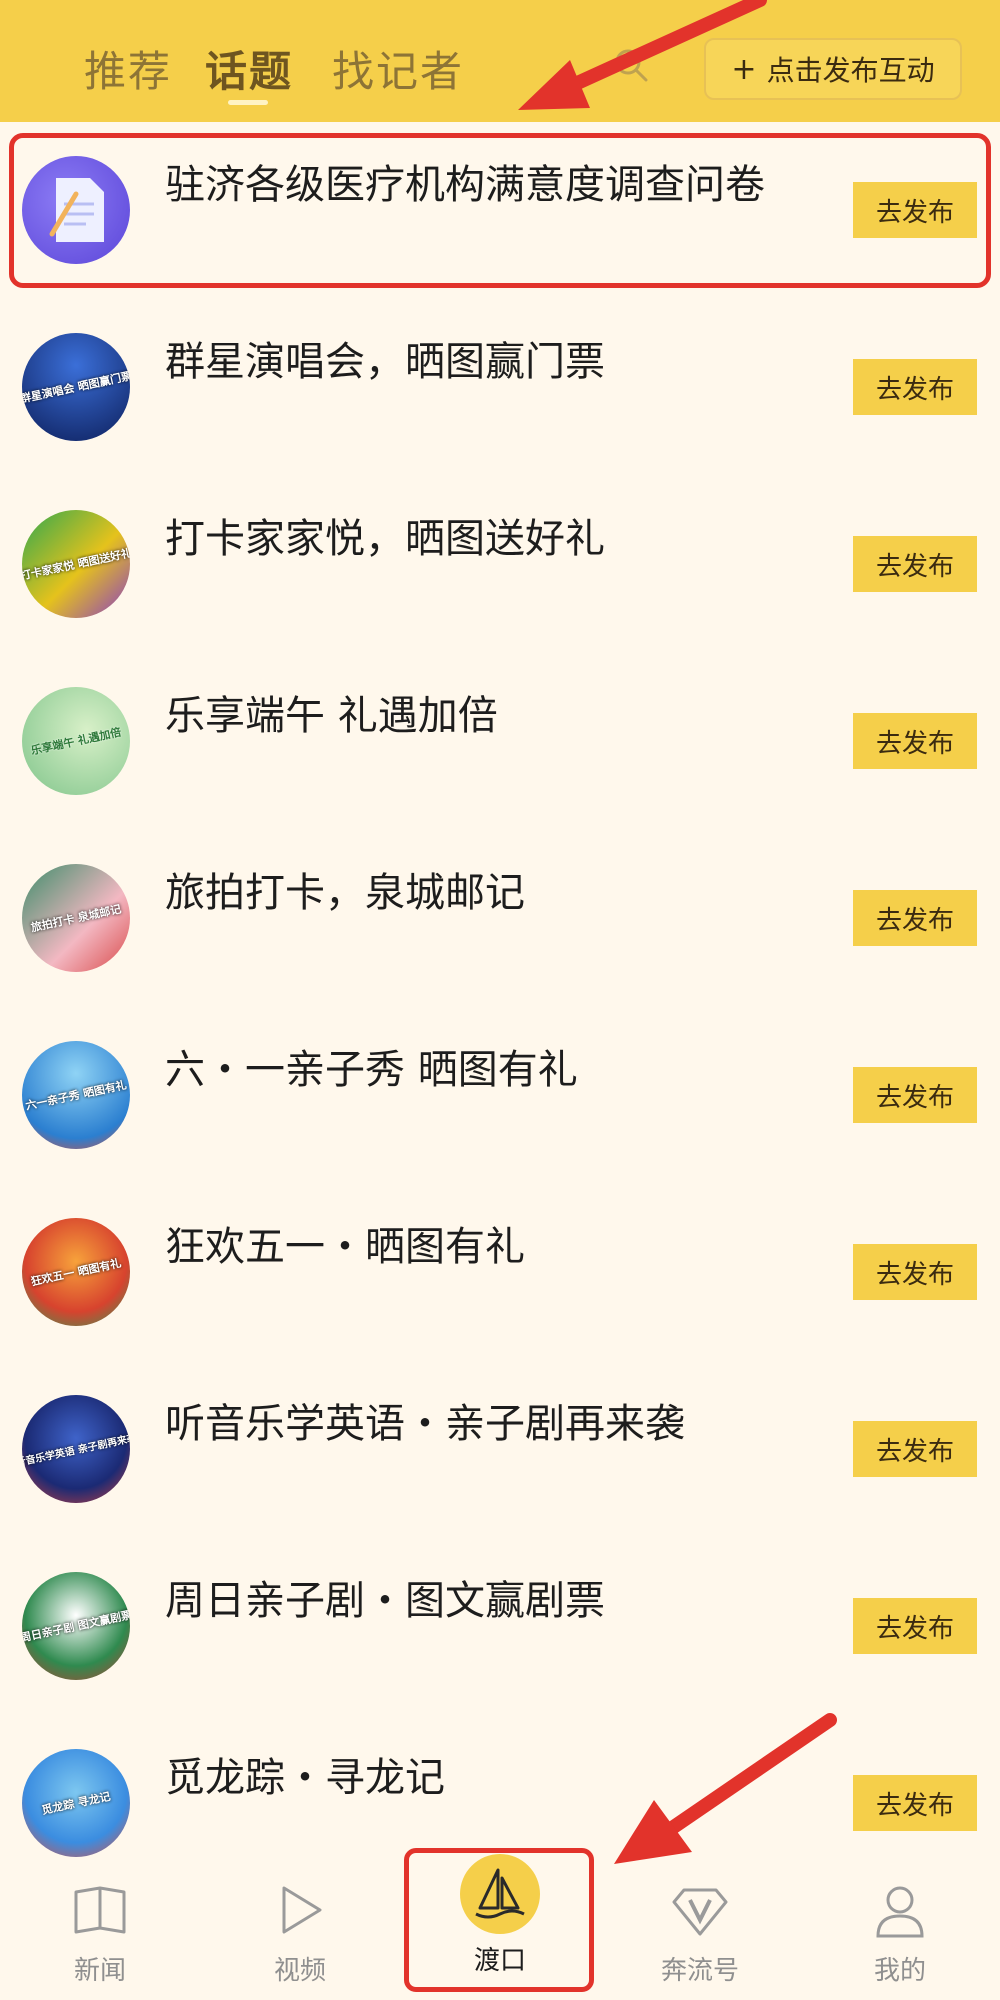 This screenshot has width=1000, height=2000. I want to click on topic-thumbnail: 打卡家家悦 晒图送好礼, so click(76, 564).